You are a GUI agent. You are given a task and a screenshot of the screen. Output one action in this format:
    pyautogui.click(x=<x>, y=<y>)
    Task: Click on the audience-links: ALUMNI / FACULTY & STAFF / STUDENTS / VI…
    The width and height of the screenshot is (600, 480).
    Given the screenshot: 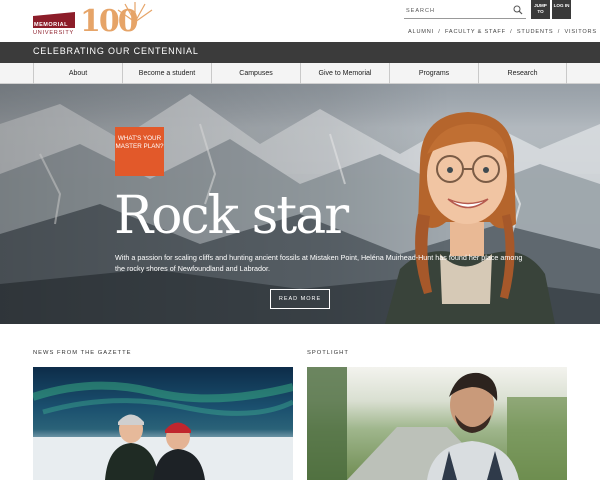 What is the action you would take?
    pyautogui.click(x=502, y=32)
    